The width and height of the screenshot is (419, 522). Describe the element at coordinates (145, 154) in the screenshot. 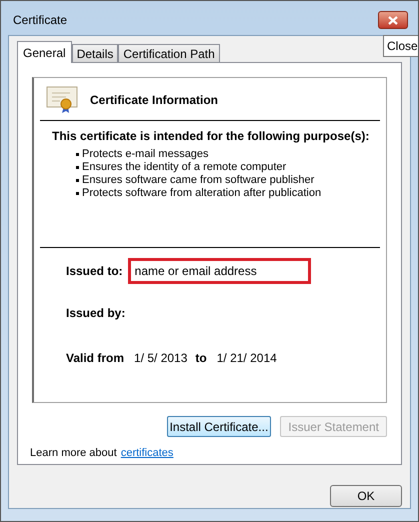

I see `purpose-item: Protects e-mail messages` at that location.